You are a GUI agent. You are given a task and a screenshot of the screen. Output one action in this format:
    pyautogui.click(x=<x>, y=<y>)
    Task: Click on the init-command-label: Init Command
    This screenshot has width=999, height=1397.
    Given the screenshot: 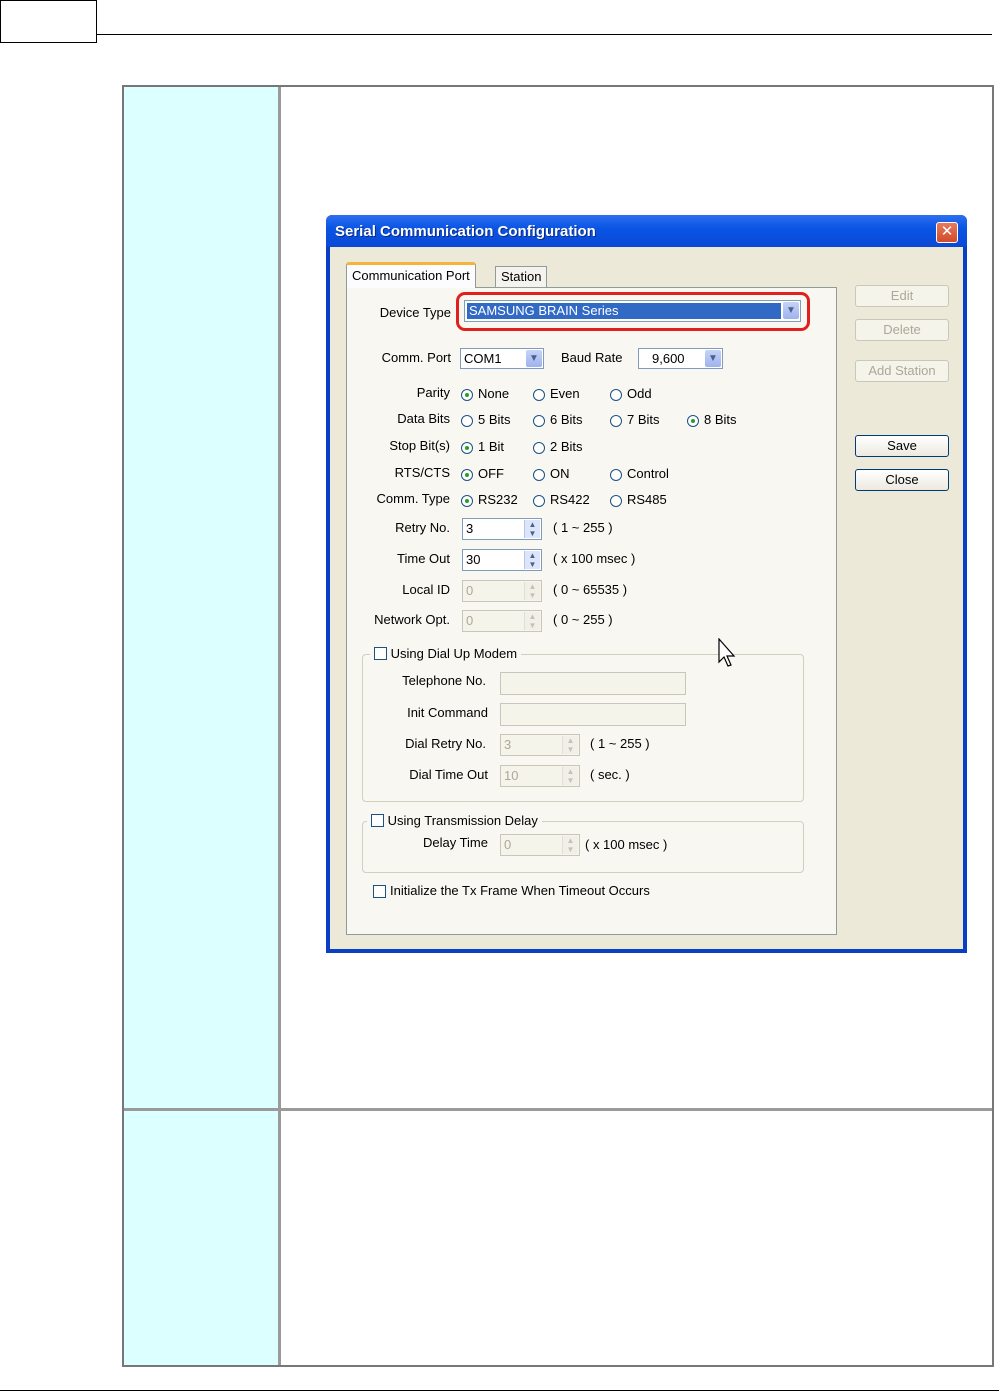 What is the action you would take?
    pyautogui.click(x=447, y=712)
    